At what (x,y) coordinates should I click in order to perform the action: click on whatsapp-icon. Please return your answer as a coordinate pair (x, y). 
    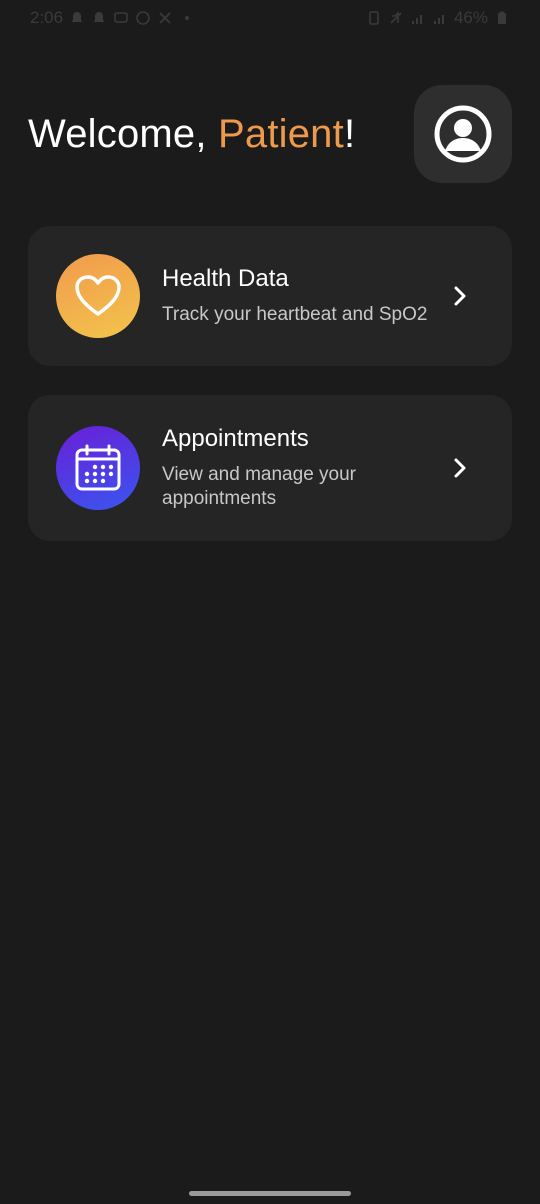
    Looking at the image, I should click on (143, 18).